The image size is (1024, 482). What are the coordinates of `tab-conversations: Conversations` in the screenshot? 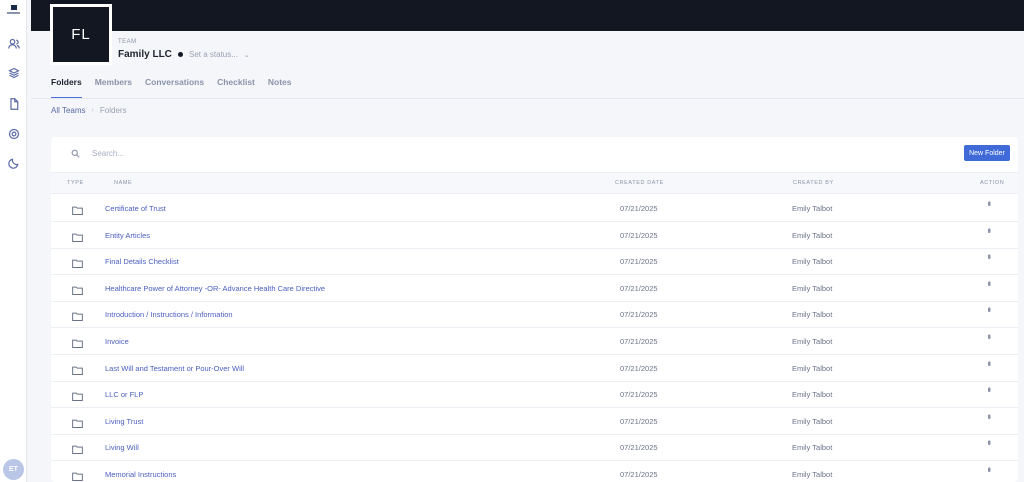 It's located at (174, 88).